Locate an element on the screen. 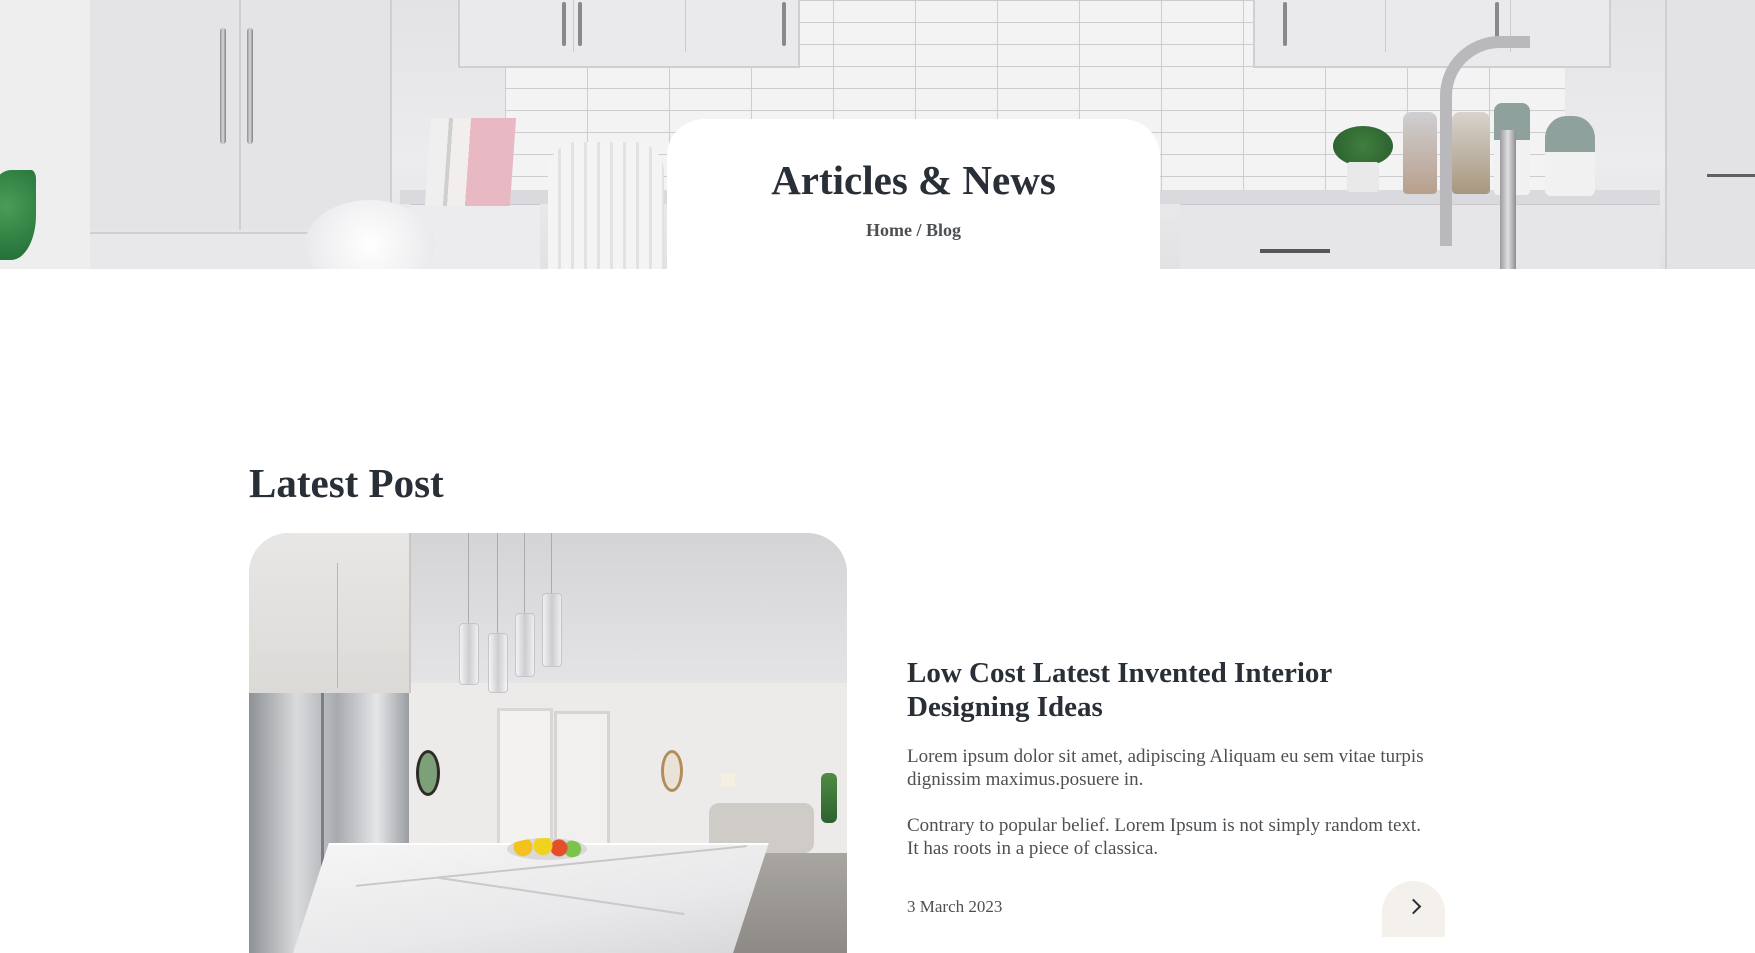  hero-image-jar is located at coordinates (1420, 153).